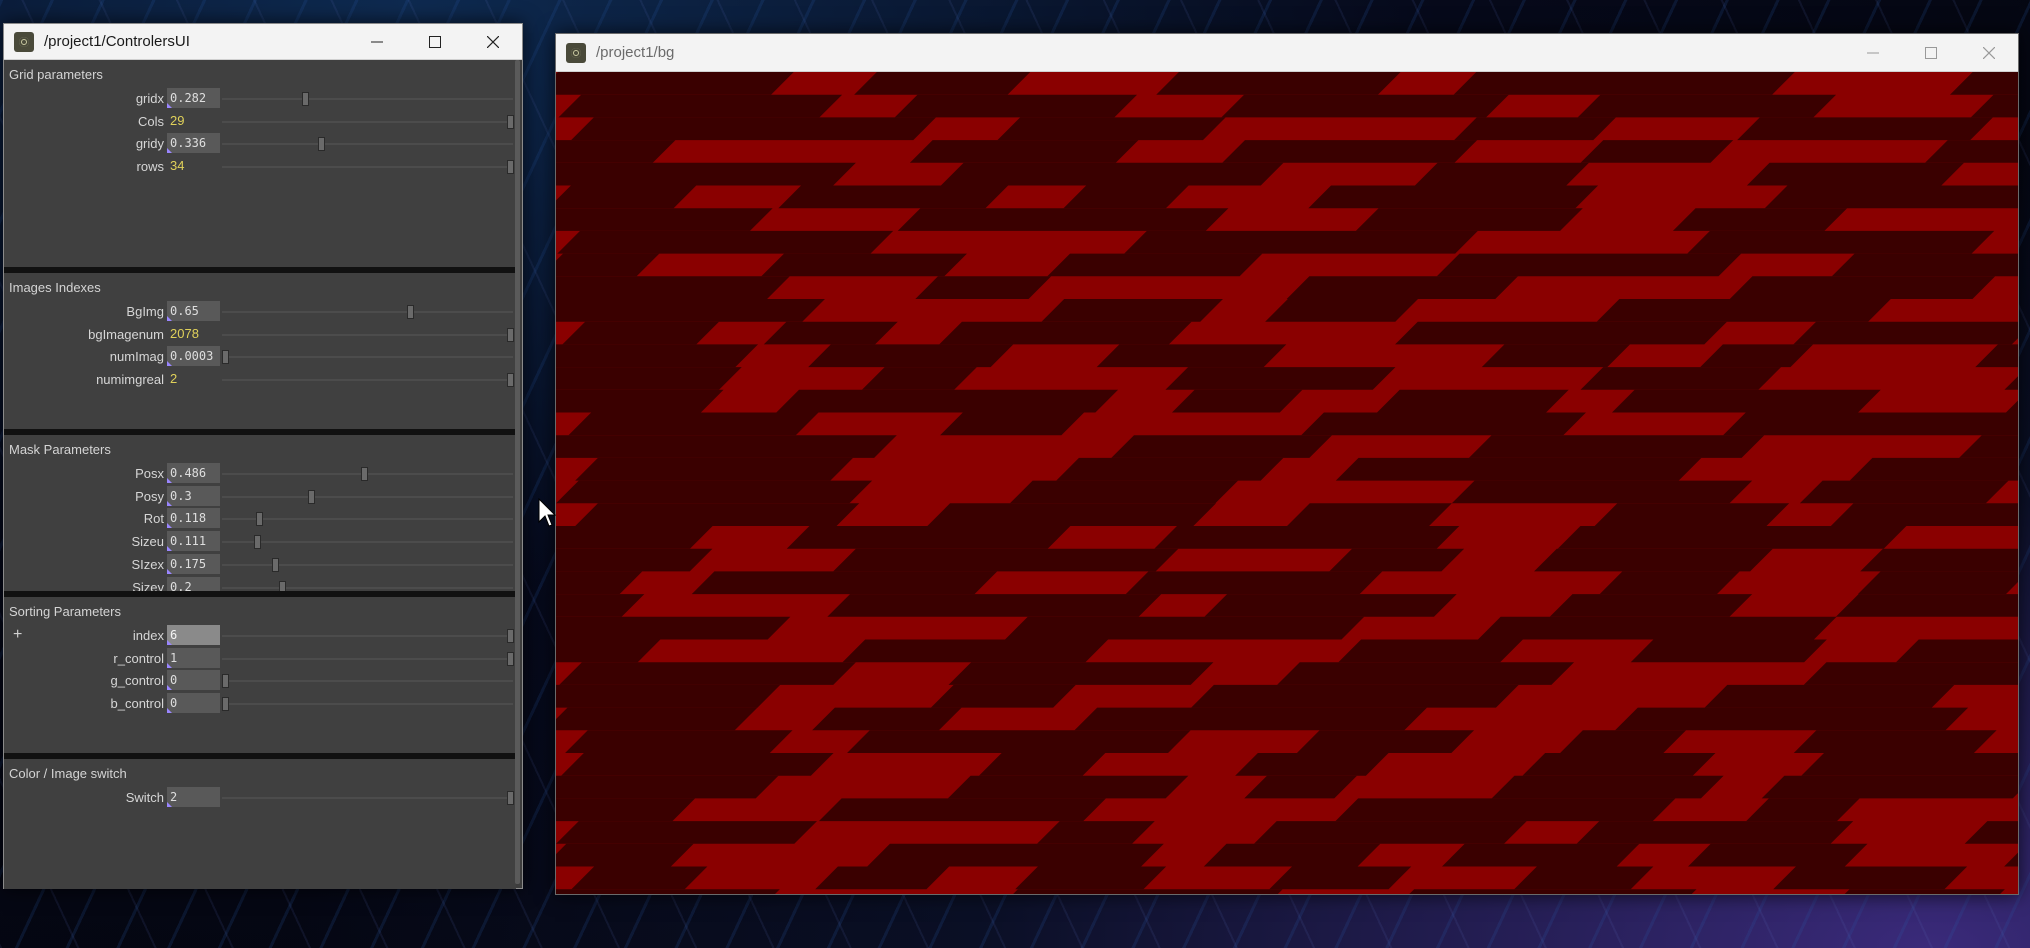 The height and width of the screenshot is (948, 2030). I want to click on param-row-numimgreal: numimgreal 2, so click(260, 380).